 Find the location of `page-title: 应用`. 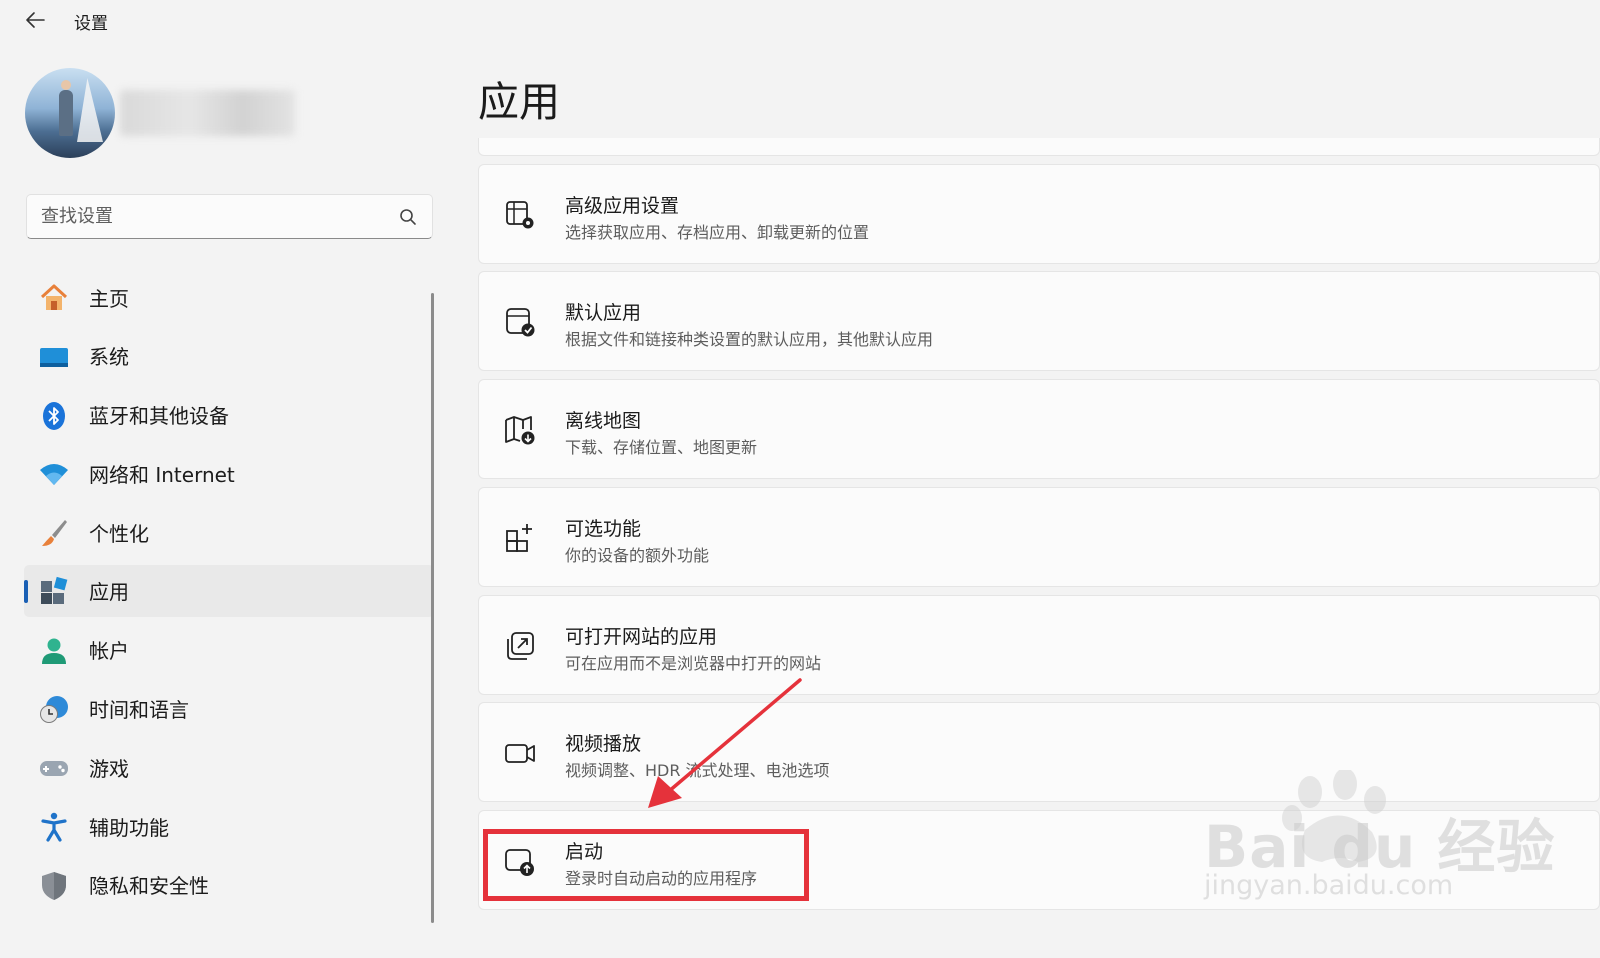

page-title: 应用 is located at coordinates (519, 102).